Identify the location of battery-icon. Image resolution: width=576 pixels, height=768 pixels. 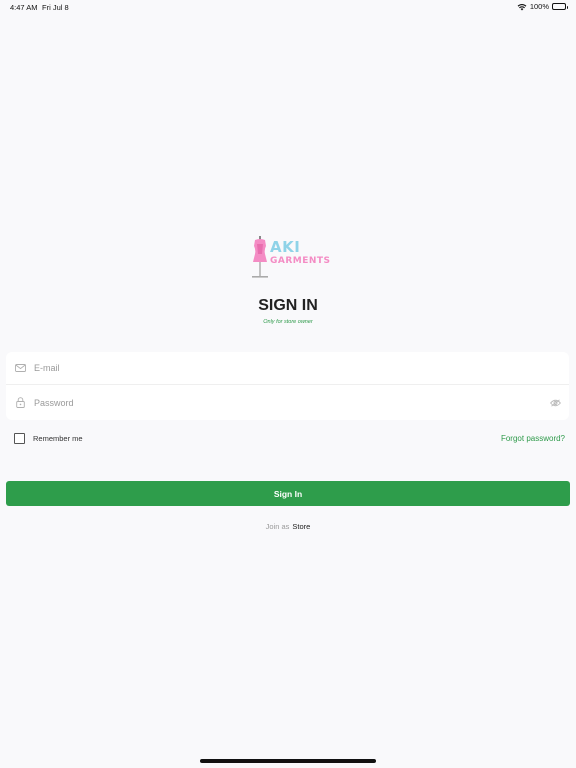
(560, 6).